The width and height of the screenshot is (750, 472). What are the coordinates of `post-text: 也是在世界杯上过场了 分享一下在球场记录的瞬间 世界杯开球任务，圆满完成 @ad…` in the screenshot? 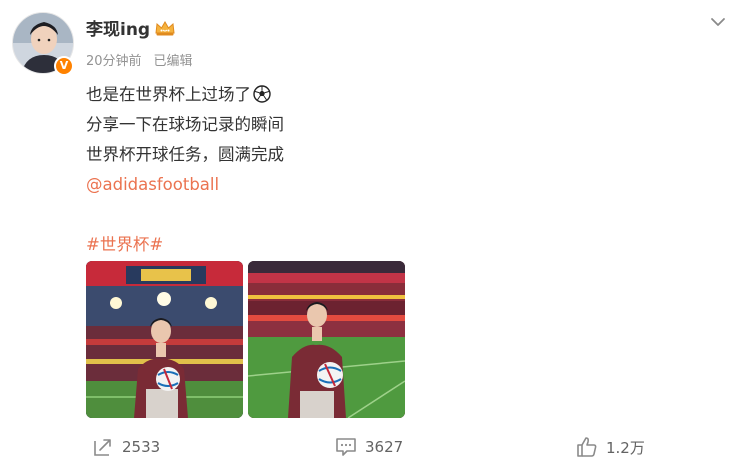 It's located at (185, 170).